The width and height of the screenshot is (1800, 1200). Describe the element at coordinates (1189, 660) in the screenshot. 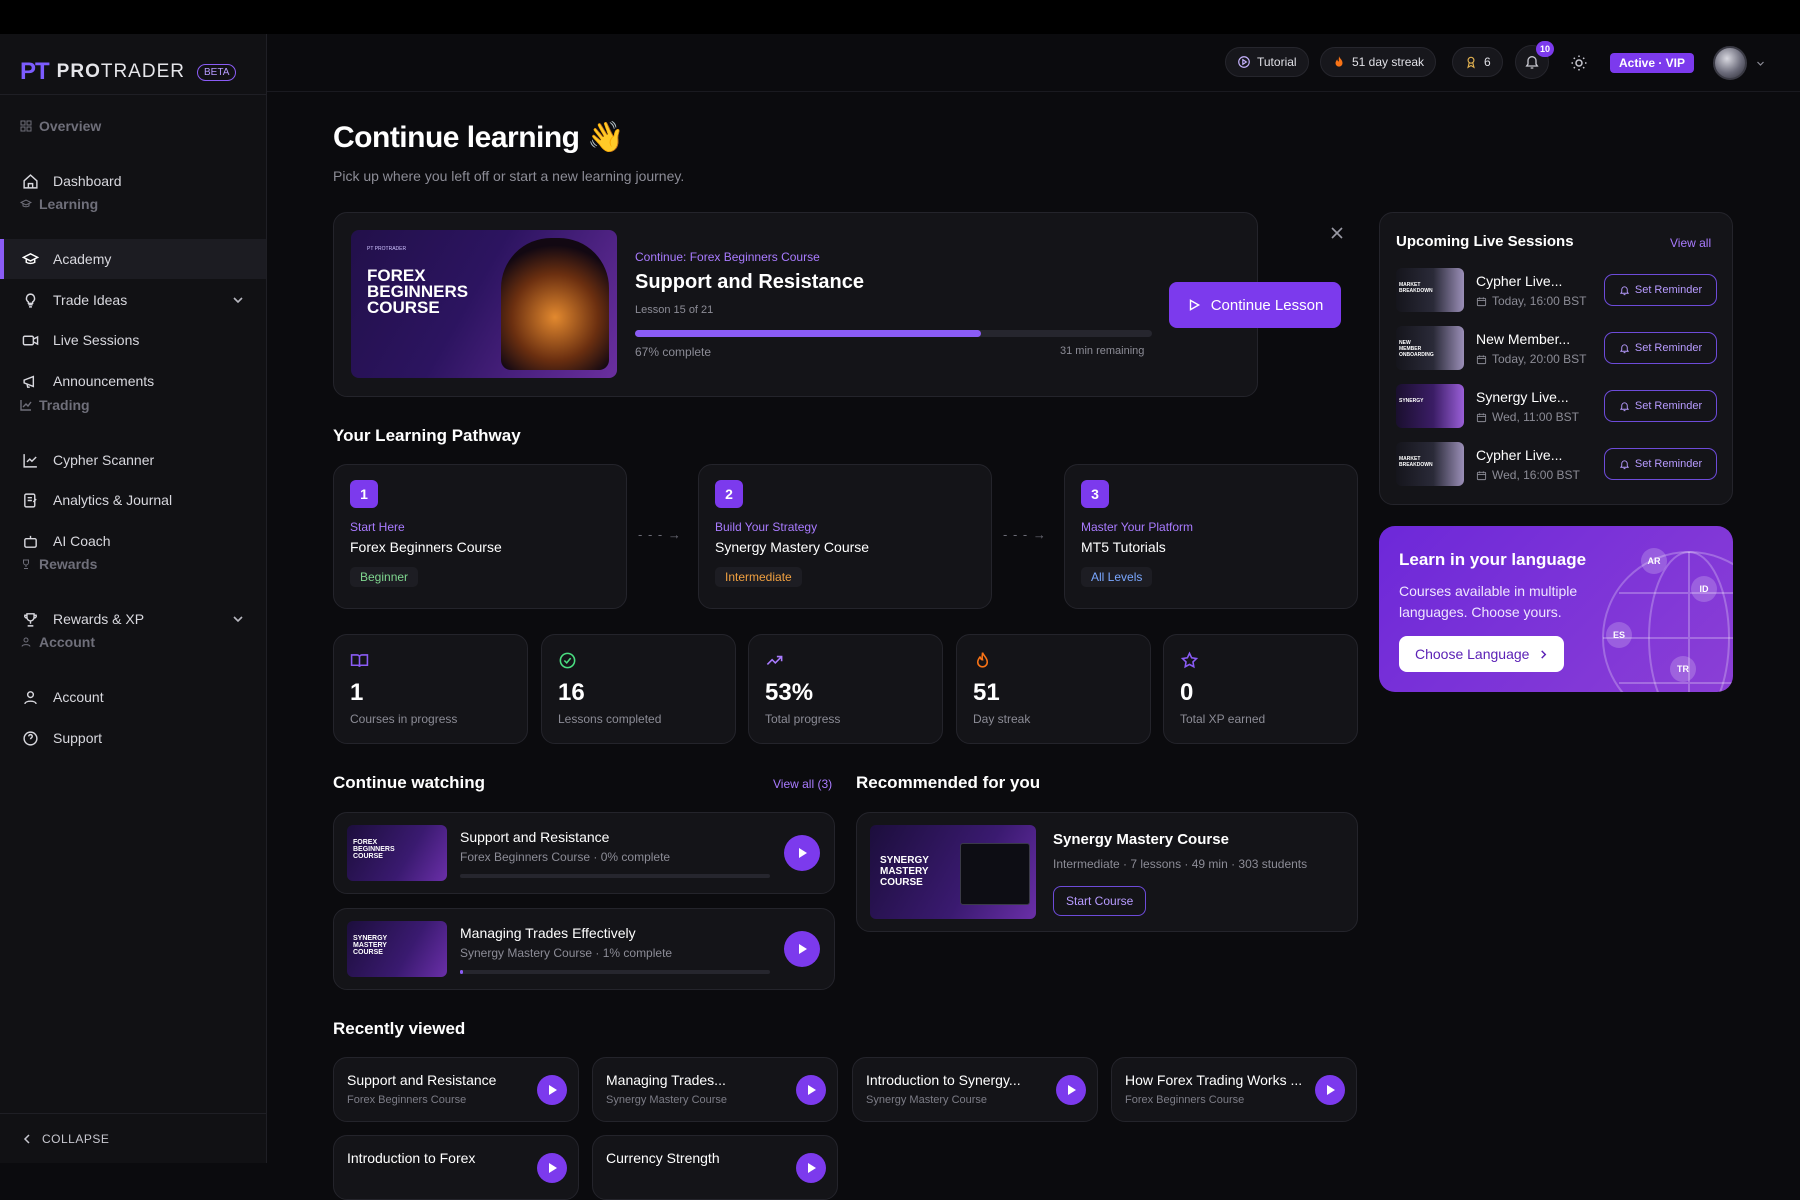

I see `star-icon` at that location.